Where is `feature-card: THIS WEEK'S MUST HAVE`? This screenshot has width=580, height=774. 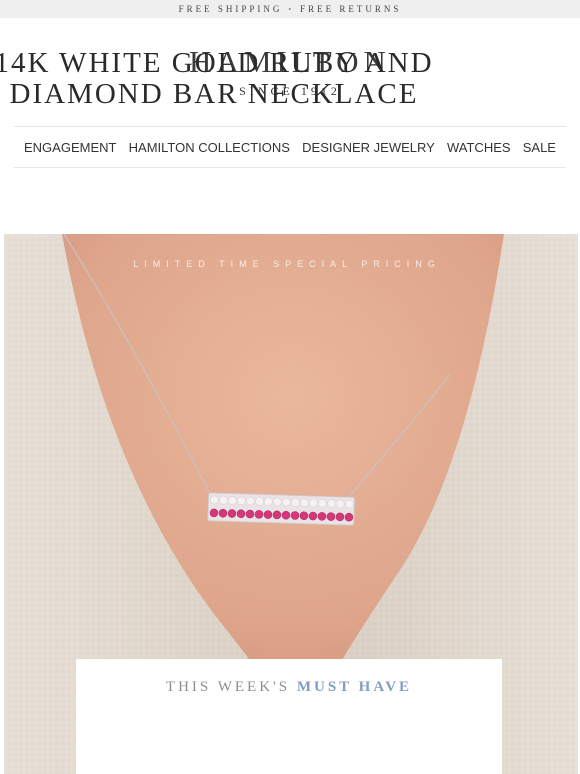
feature-card: THIS WEEK'S MUST HAVE is located at coordinates (289, 716).